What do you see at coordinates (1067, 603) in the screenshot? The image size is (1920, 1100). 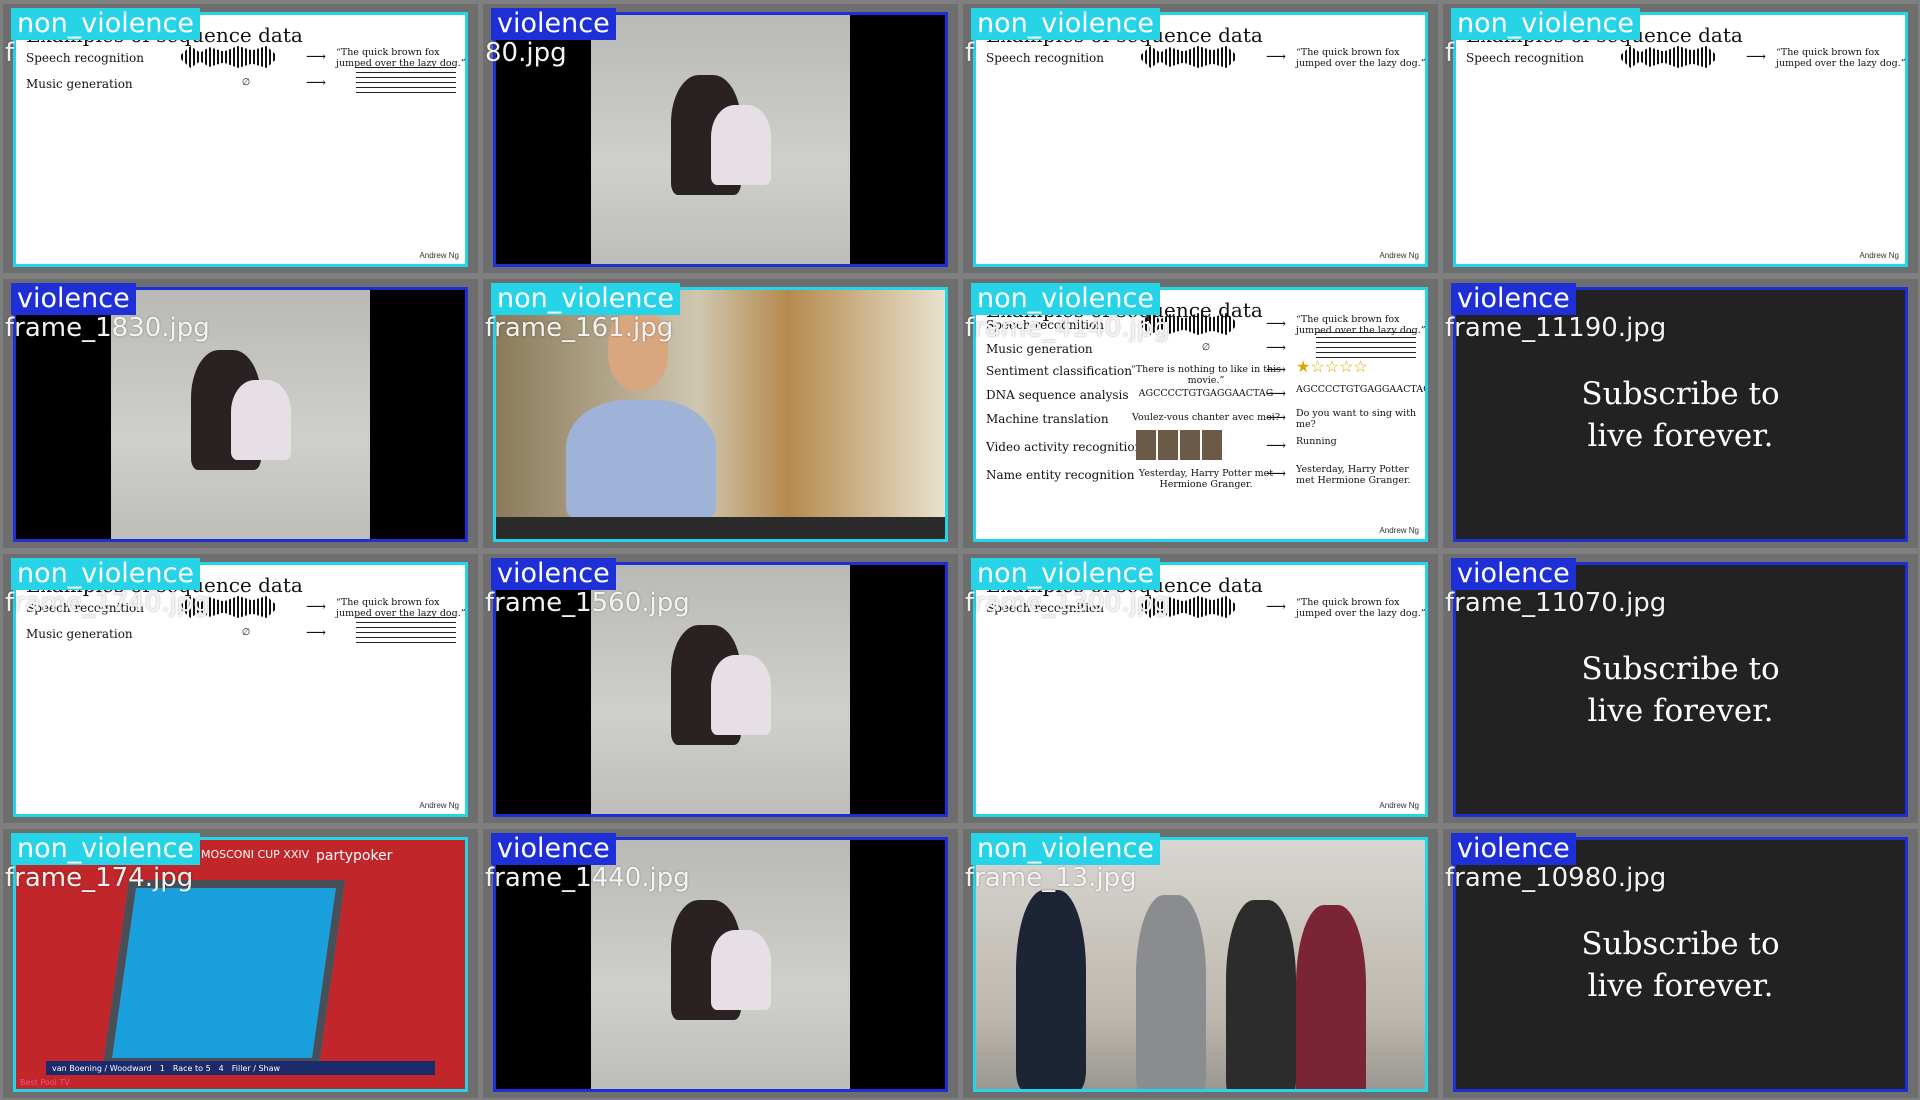 I see `frame-filename: frame_1300.jpg` at bounding box center [1067, 603].